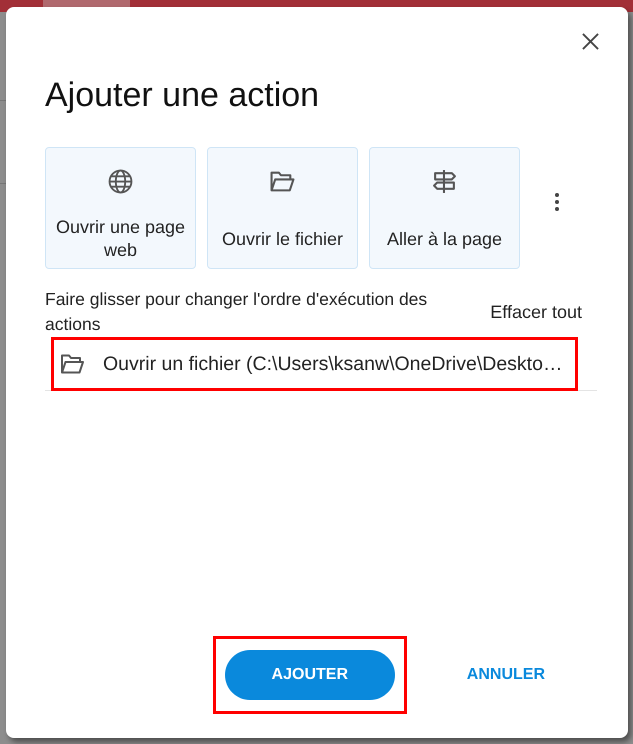 The image size is (633, 744). I want to click on instructions-text: Faire glisser pour changer l'ordre d'exécution des actions, so click(236, 312).